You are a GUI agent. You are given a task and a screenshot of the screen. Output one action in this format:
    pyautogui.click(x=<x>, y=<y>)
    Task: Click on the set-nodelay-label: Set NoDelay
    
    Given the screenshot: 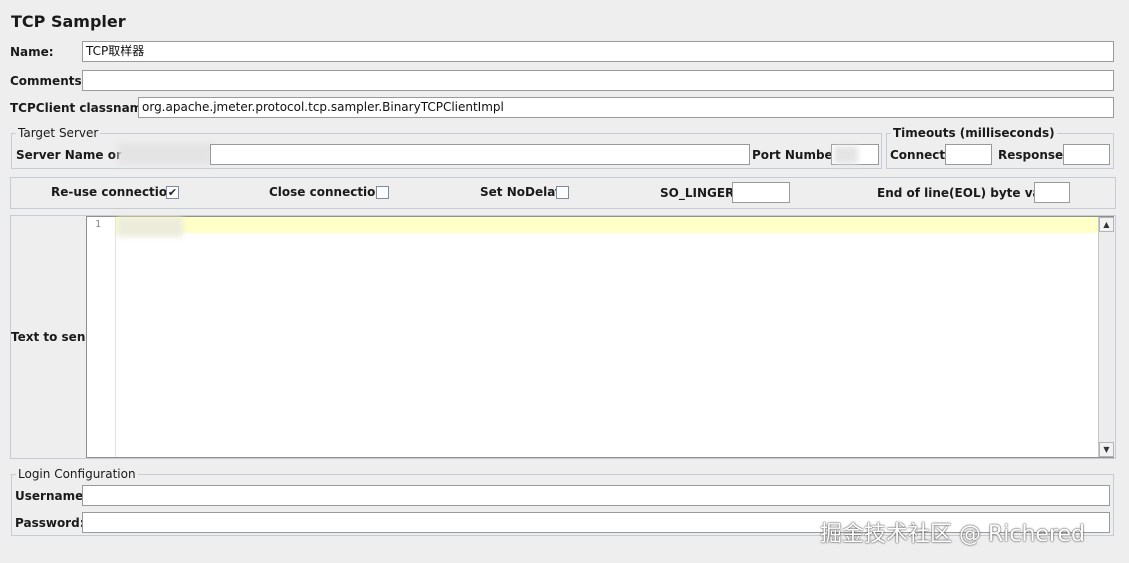 What is the action you would take?
    pyautogui.click(x=521, y=192)
    